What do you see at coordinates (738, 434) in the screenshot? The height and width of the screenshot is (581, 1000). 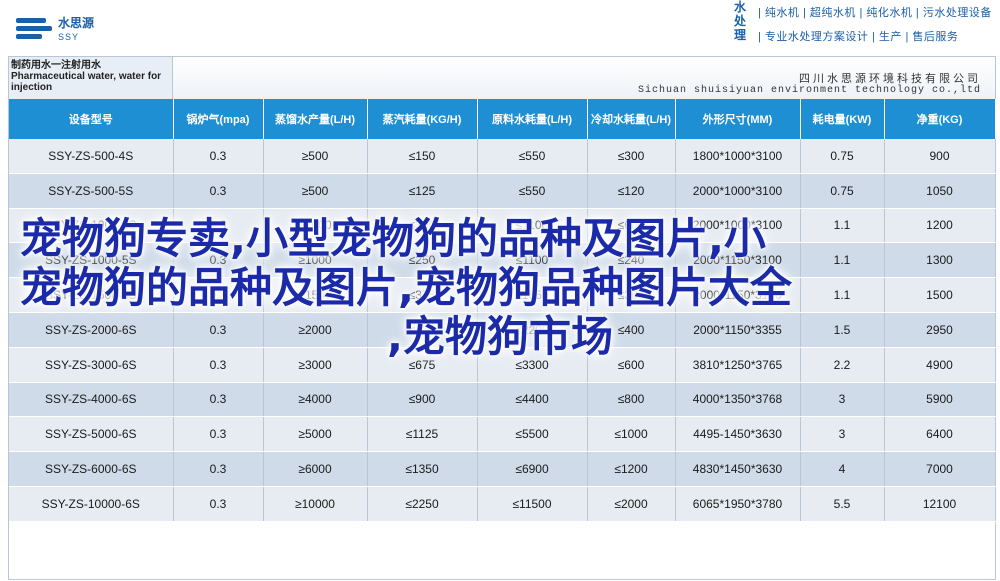 I see `spec-cell: 4495-1450*3630` at bounding box center [738, 434].